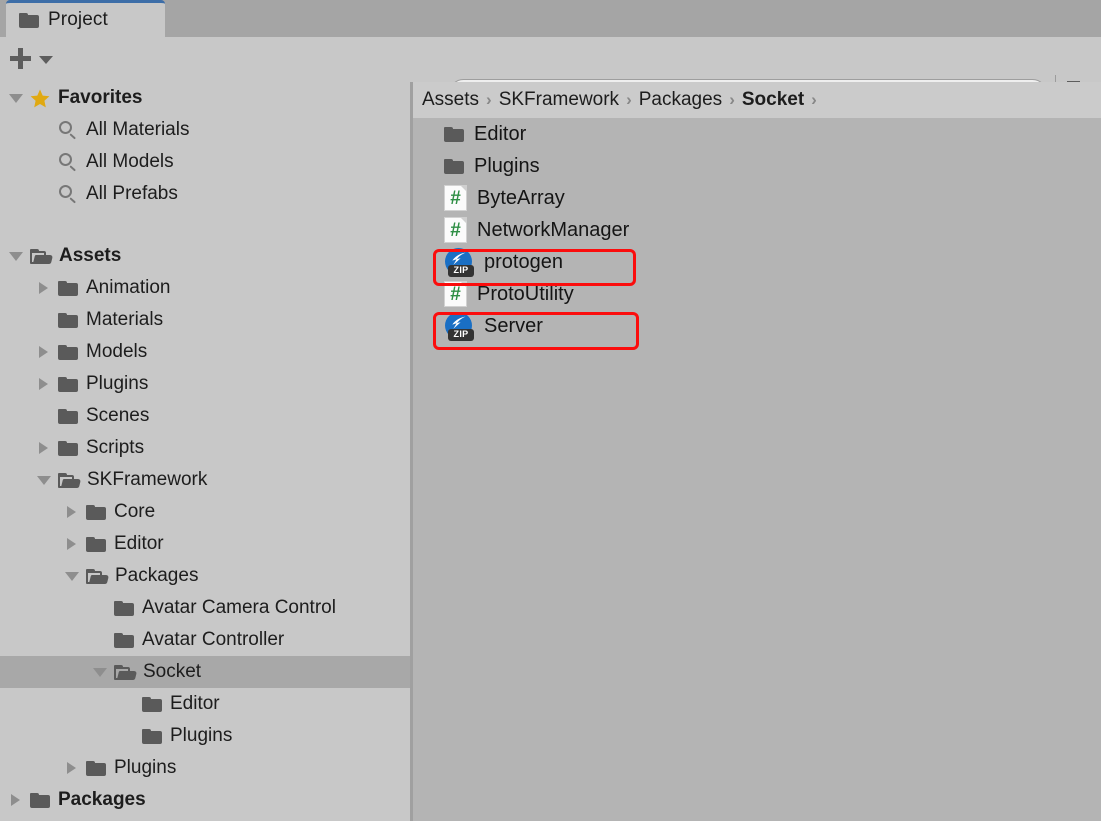 The height and width of the screenshot is (821, 1101). What do you see at coordinates (205, 672) in the screenshot?
I see `sidebar-item-socket: Socket` at bounding box center [205, 672].